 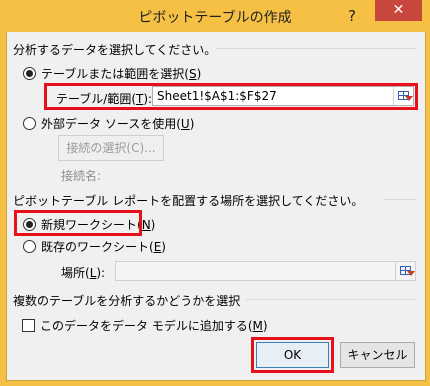 What do you see at coordinates (83, 273) in the screenshot?
I see `location-label: 場所(L):` at bounding box center [83, 273].